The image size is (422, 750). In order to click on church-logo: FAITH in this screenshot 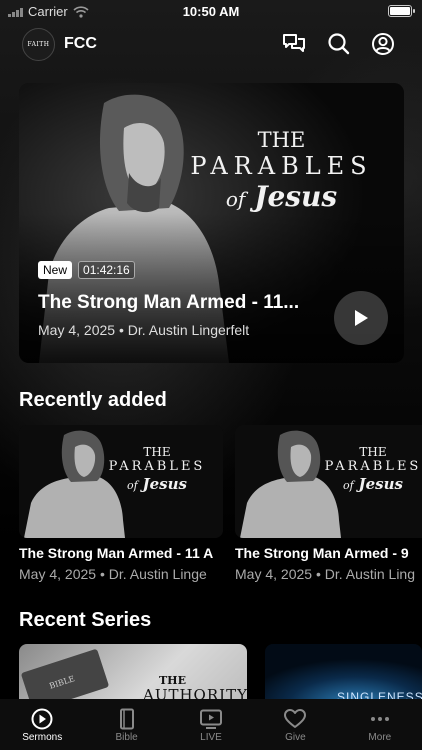, I will do `click(38, 44)`.